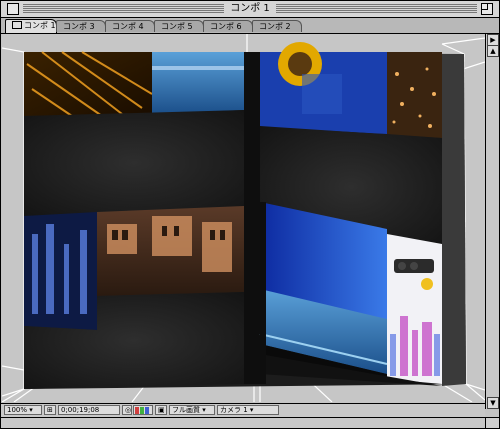 The image size is (500, 429). I want to click on channel-colors, so click(143, 410).